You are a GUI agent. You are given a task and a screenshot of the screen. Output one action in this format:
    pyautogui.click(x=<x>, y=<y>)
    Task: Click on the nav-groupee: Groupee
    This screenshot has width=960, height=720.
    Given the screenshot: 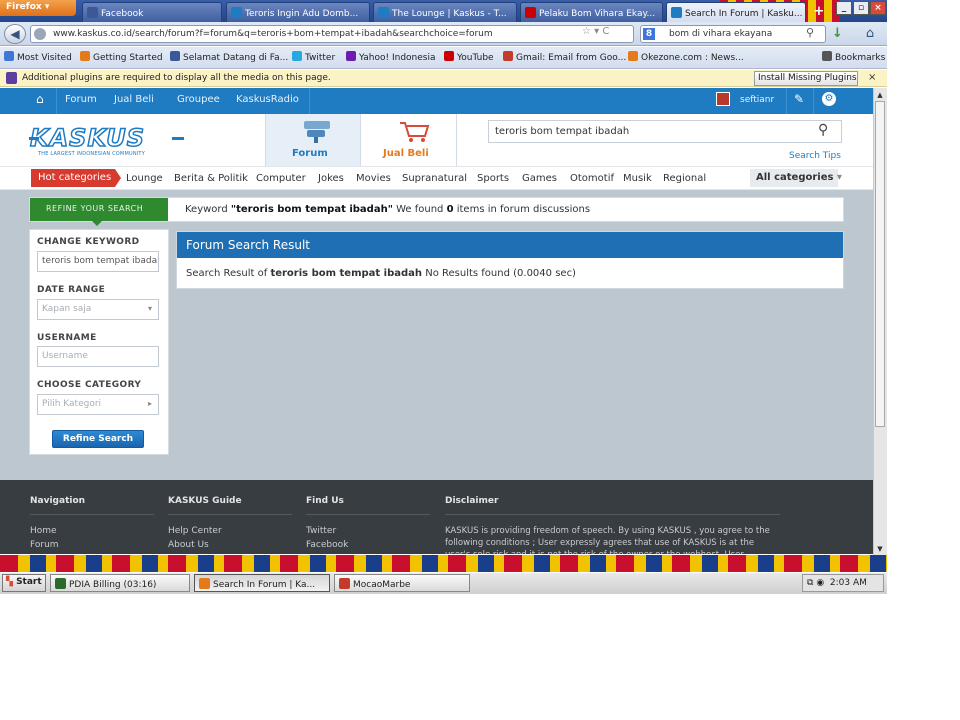 What is the action you would take?
    pyautogui.click(x=198, y=99)
    